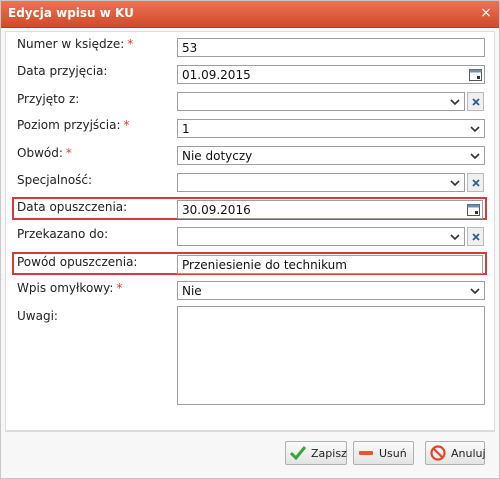 This screenshot has height=479, width=500. I want to click on wpis-label: Wpis omyłkowy: *, so click(70, 288).